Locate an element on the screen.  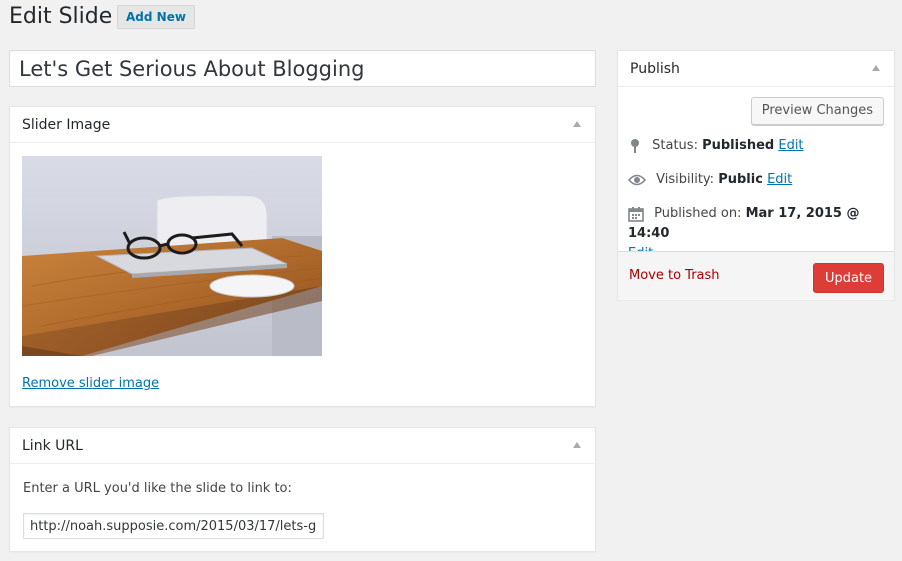
page-title: Edit Slide is located at coordinates (61, 16).